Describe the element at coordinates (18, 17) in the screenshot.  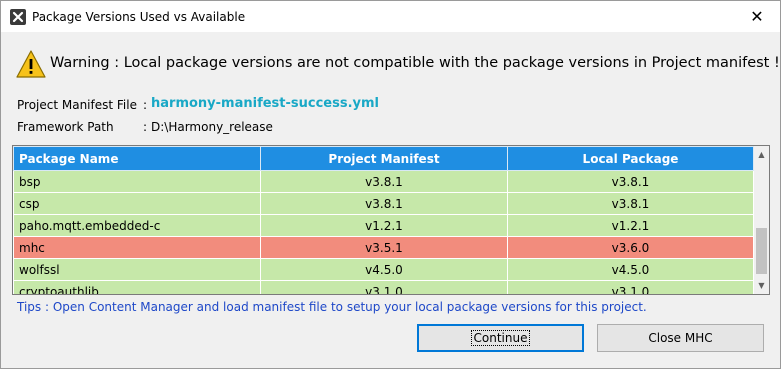
I see `mhc-app-icon` at that location.